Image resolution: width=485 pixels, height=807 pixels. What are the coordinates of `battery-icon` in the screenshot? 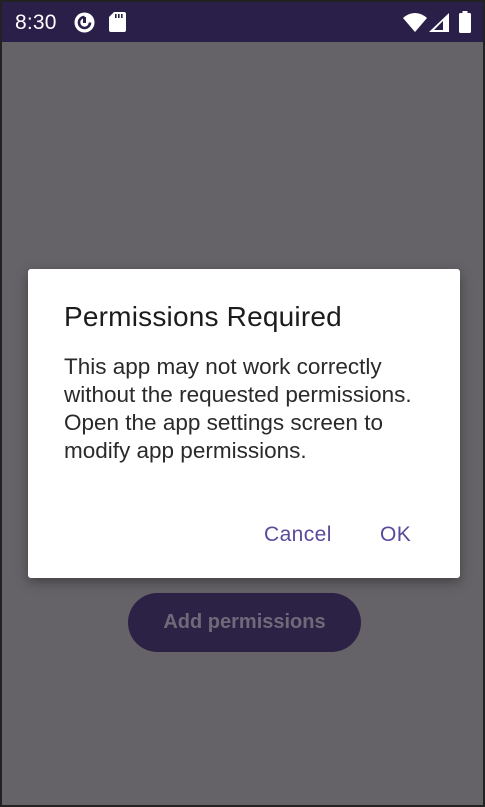 It's located at (465, 24).